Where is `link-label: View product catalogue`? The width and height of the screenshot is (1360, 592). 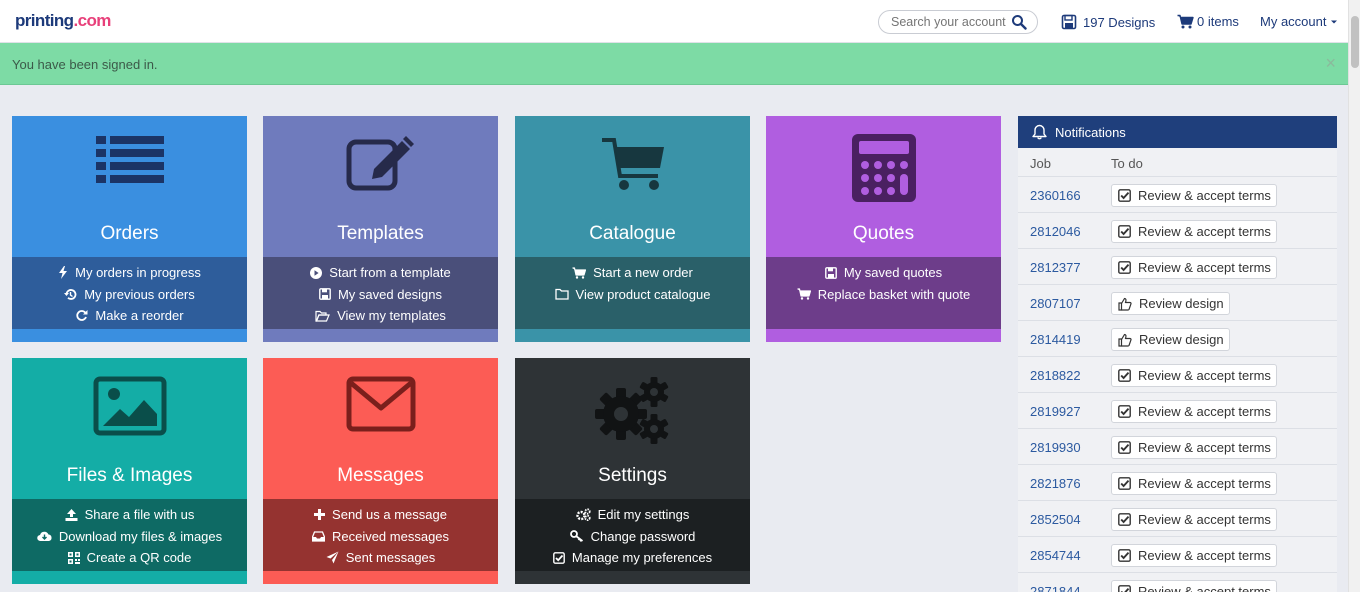
link-label: View product catalogue is located at coordinates (643, 294).